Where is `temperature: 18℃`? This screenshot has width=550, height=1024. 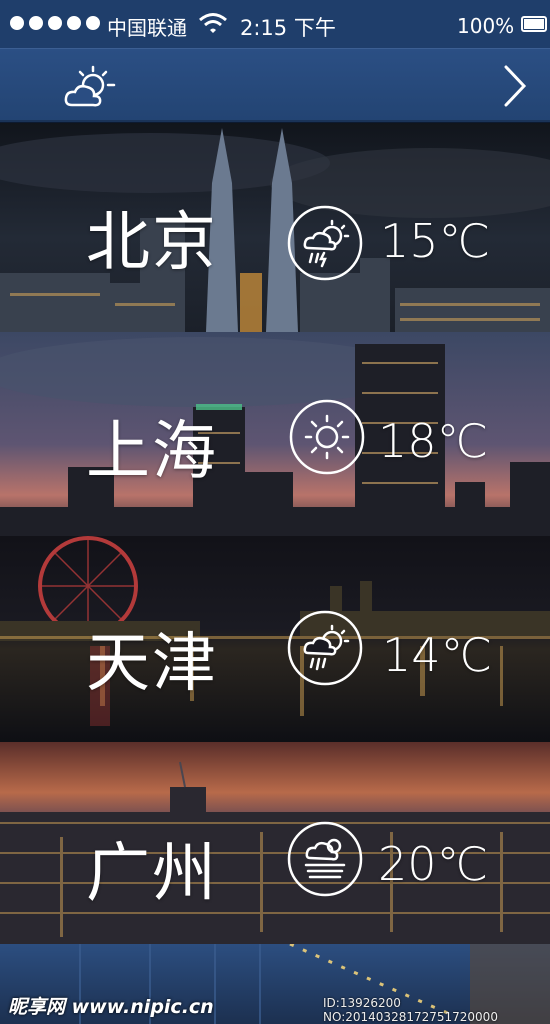
temperature: 18℃ is located at coordinates (433, 441).